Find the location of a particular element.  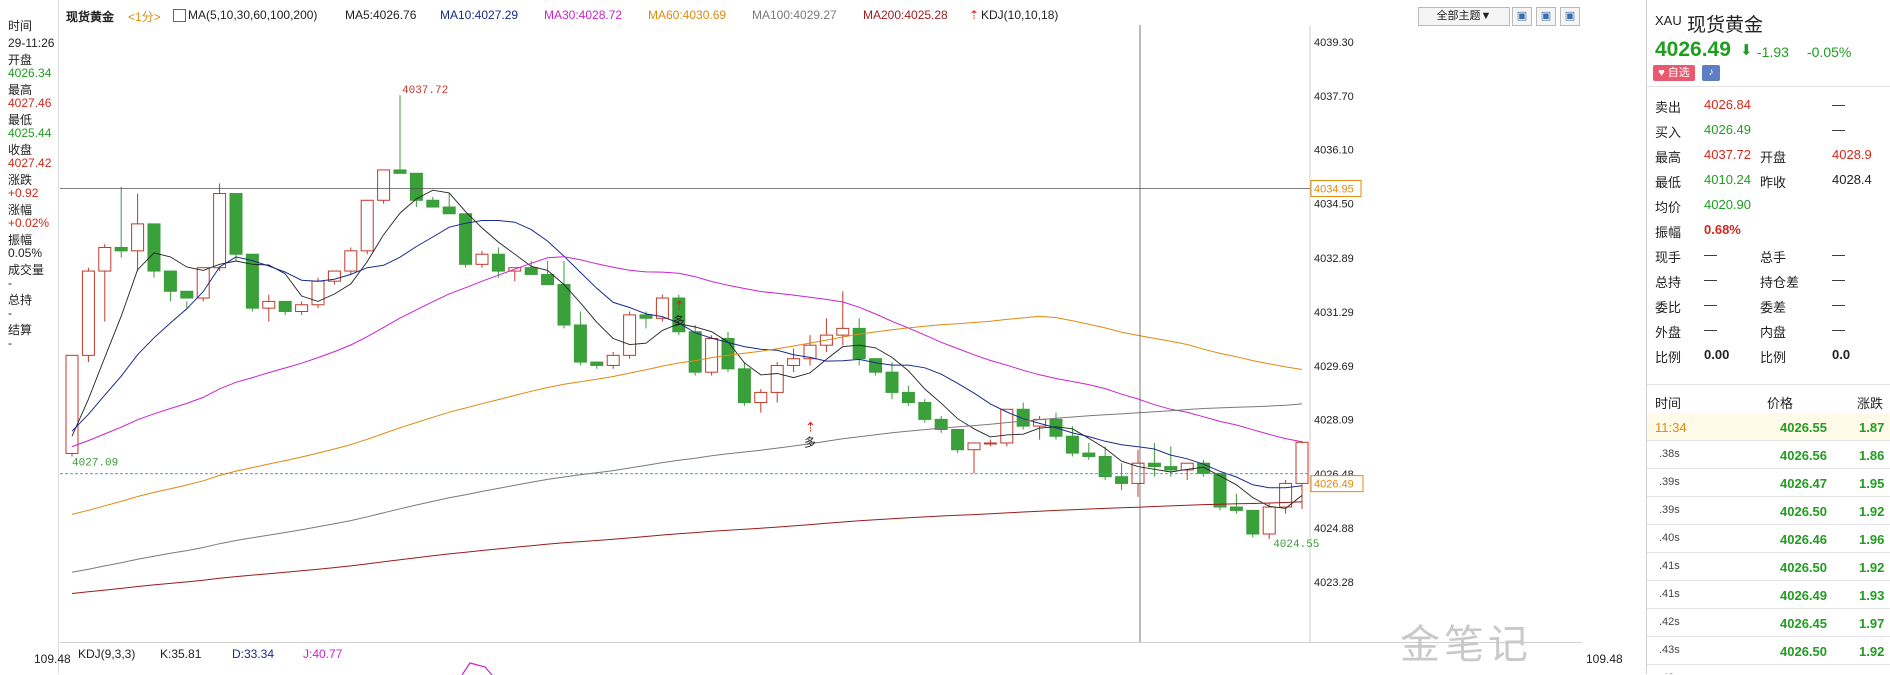

amp-value: 0.05% is located at coordinates (25, 253).